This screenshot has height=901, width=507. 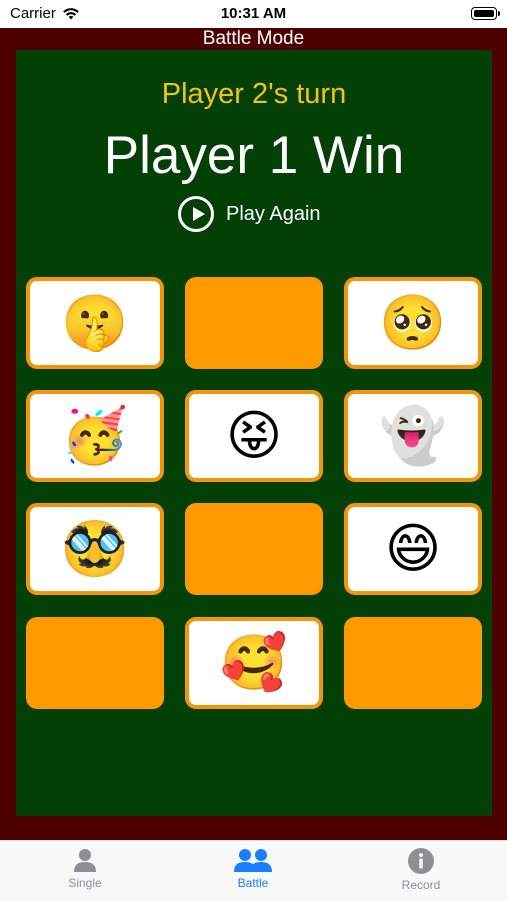 I want to click on info-icon, so click(x=421, y=861).